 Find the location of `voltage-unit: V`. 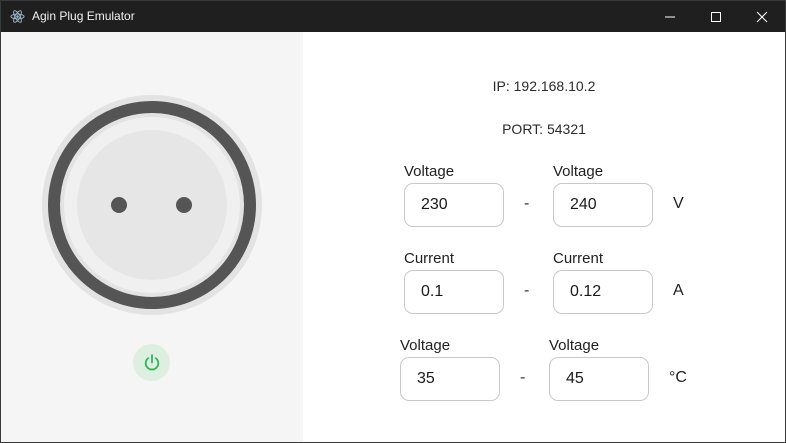

voltage-unit: V is located at coordinates (678, 203).